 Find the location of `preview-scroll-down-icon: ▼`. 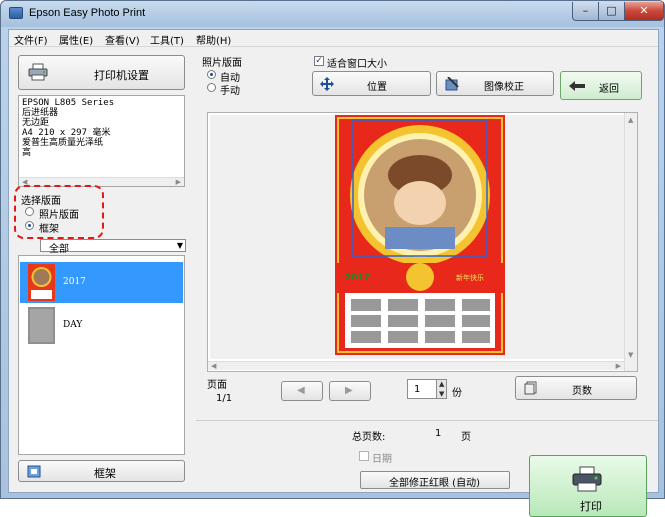

preview-scroll-down-icon: ▼ is located at coordinates (630, 355).